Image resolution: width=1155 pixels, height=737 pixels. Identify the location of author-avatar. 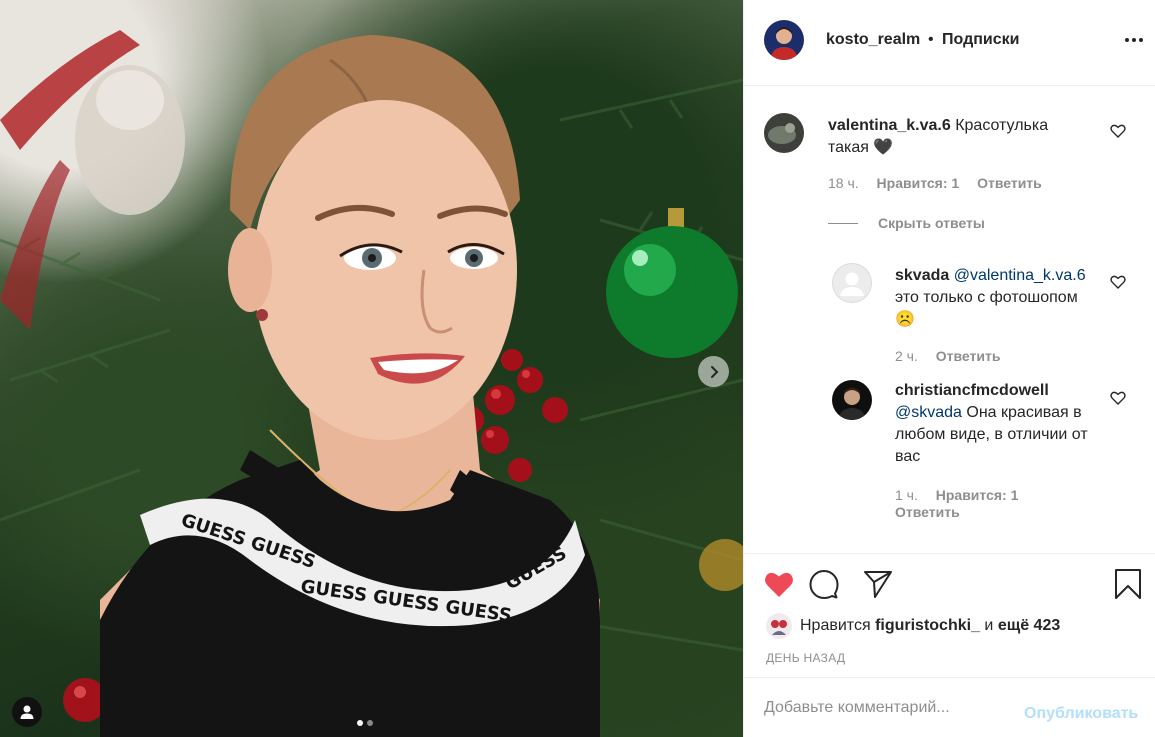
(784, 40).